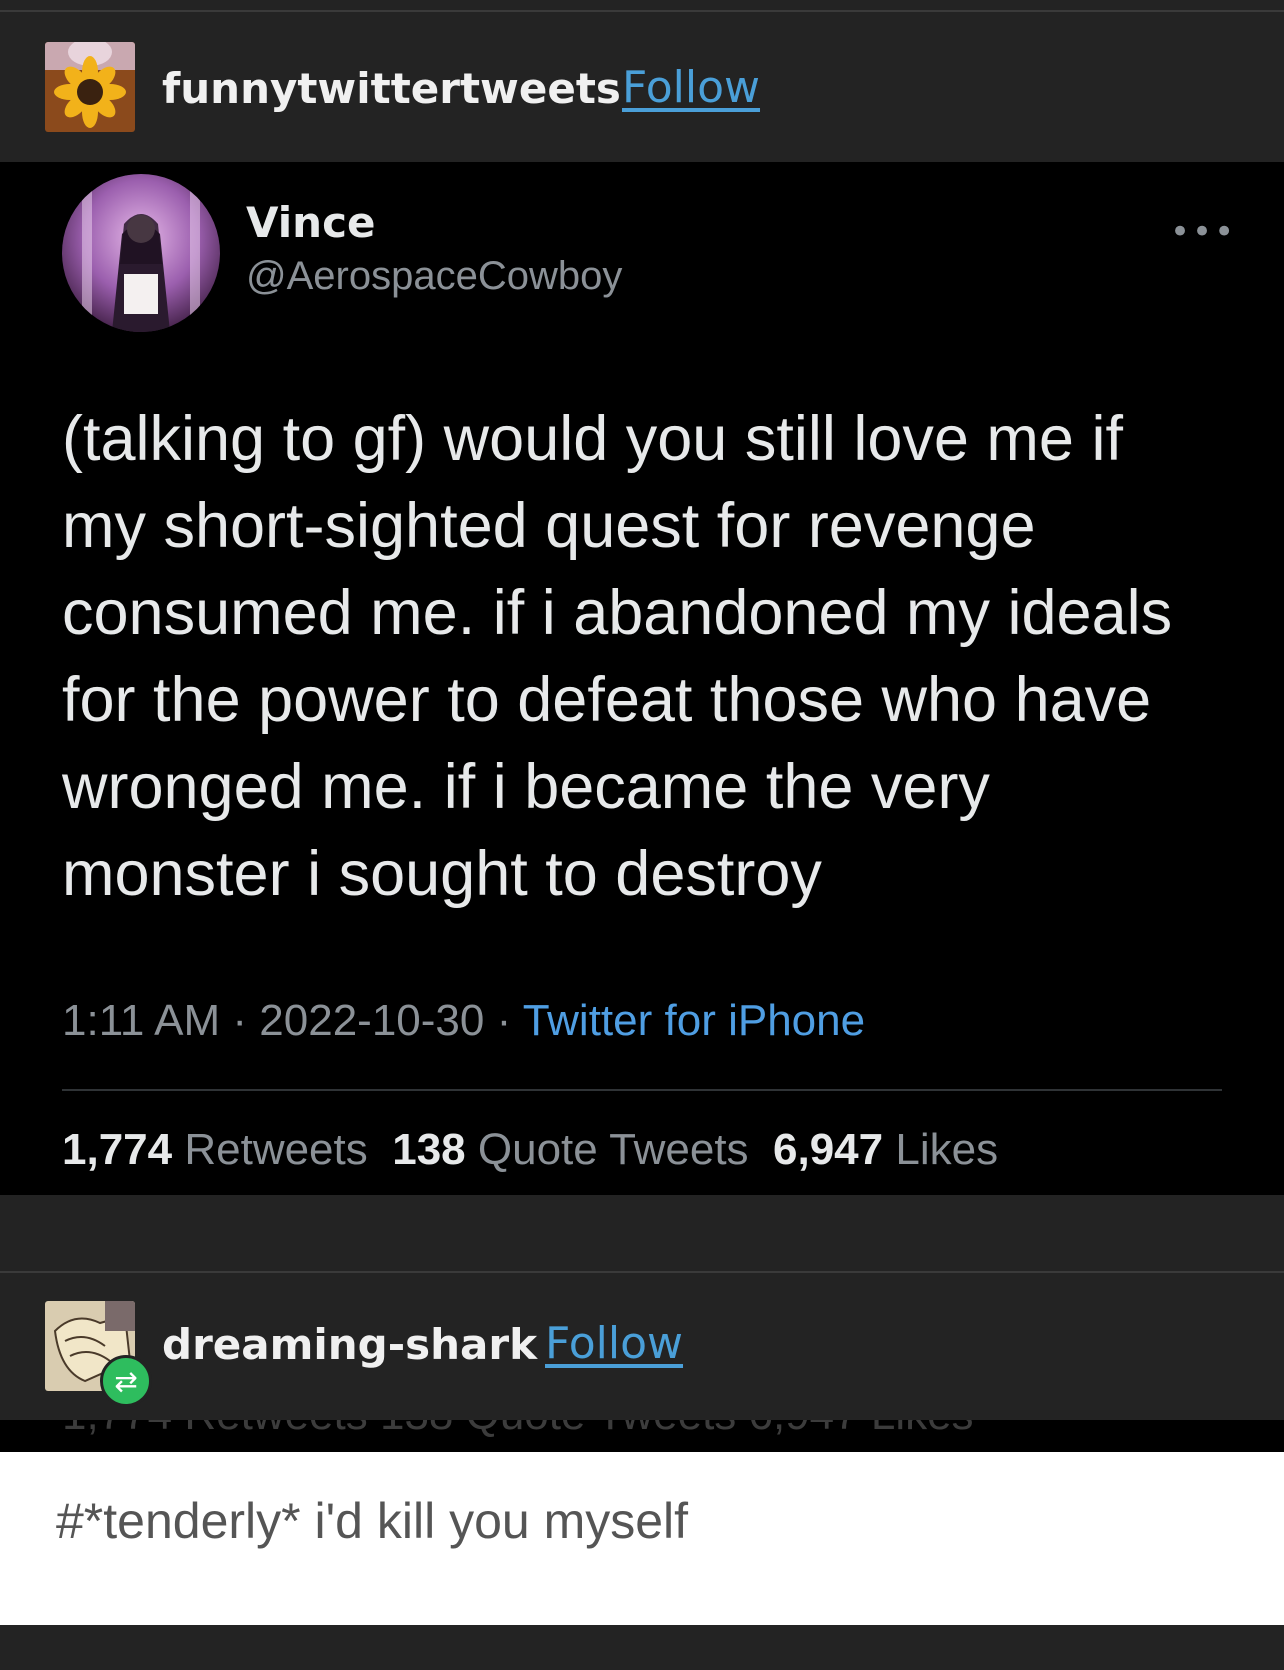 The height and width of the screenshot is (1670, 1284). What do you see at coordinates (372, 1521) in the screenshot?
I see `post-tags: #*tenderly* i'd kill you myself` at bounding box center [372, 1521].